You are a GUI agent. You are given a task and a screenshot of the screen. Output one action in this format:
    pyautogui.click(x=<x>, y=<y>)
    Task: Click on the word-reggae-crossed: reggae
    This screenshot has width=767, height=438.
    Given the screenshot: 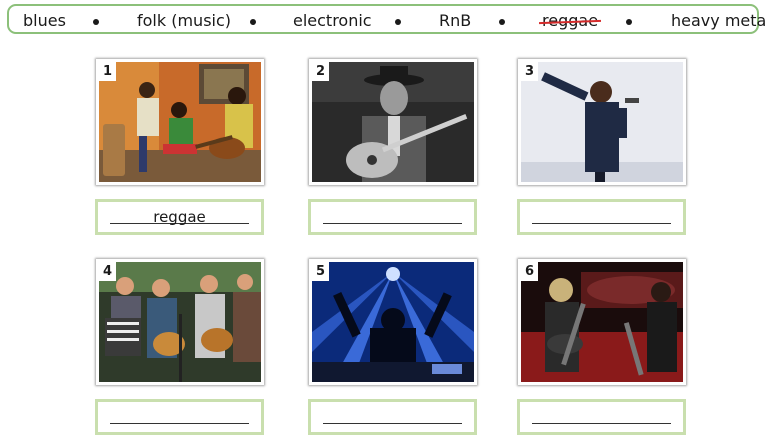 What is the action you would take?
    pyautogui.click(x=570, y=21)
    